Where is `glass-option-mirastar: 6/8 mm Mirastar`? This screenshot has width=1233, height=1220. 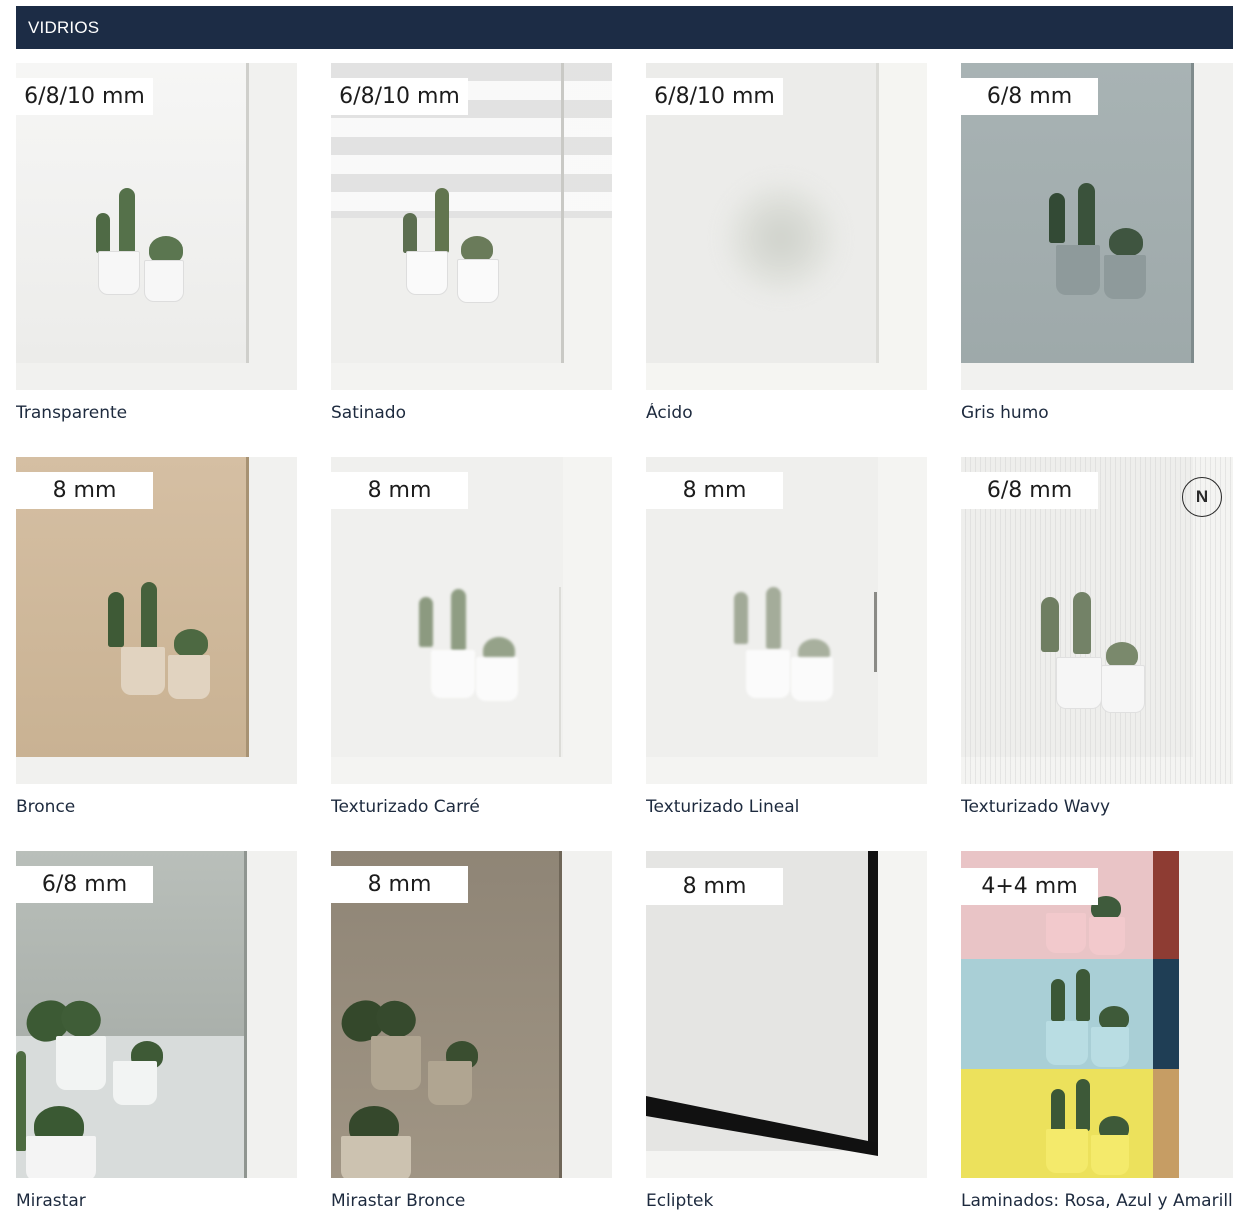 glass-option-mirastar: 6/8 mm Mirastar is located at coordinates (156, 1031).